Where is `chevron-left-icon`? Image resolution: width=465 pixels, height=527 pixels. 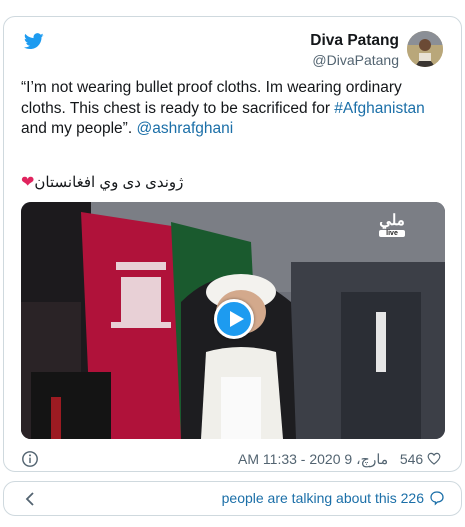 chevron-left-icon is located at coordinates (30, 499).